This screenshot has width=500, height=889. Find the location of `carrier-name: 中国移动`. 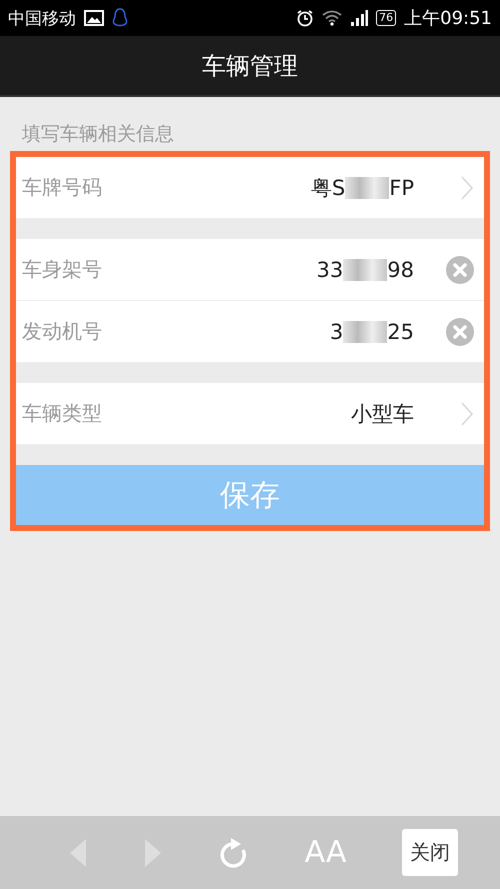

carrier-name: 中国移动 is located at coordinates (42, 19).